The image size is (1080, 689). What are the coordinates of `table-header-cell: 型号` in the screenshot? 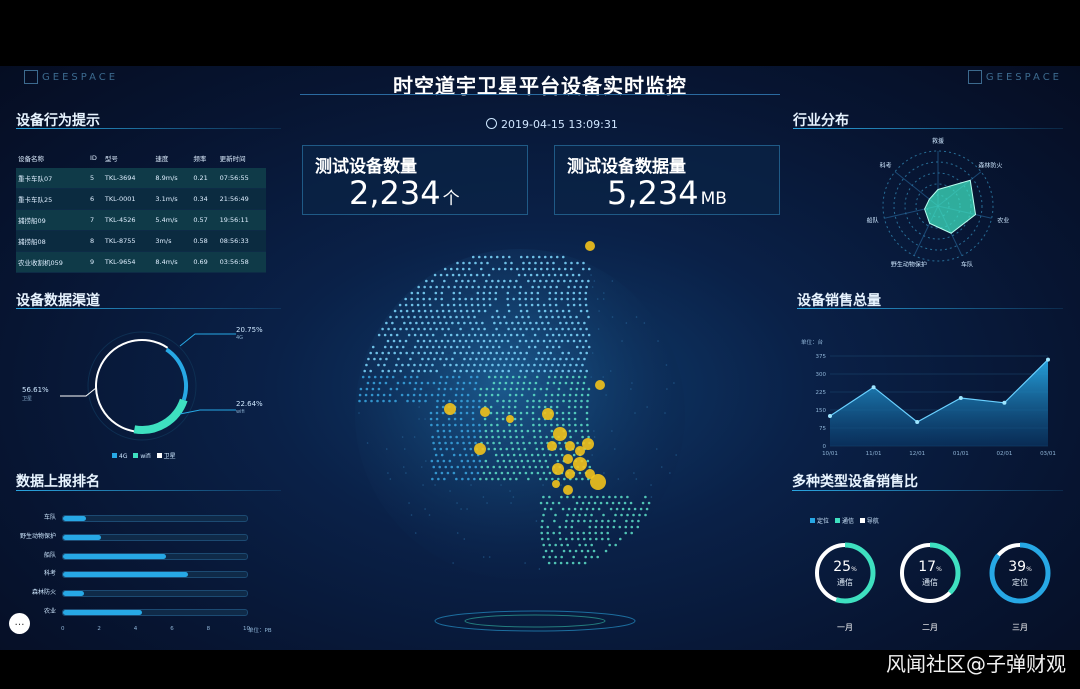 It's located at (111, 159).